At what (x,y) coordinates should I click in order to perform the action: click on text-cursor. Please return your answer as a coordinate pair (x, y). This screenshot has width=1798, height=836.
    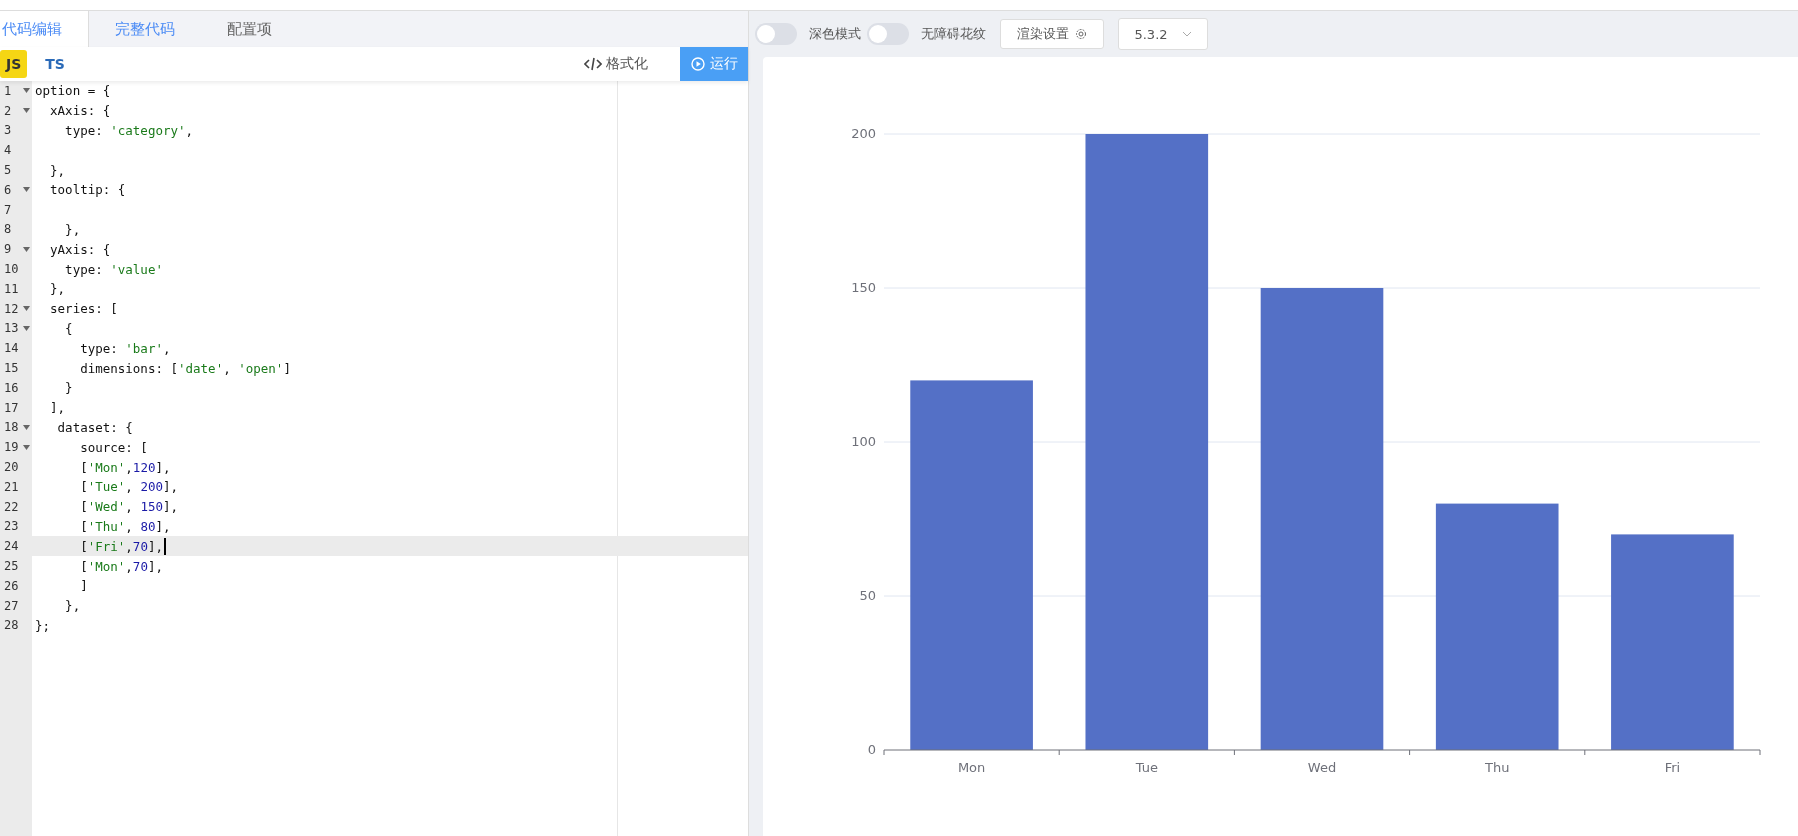
    Looking at the image, I should click on (165, 546).